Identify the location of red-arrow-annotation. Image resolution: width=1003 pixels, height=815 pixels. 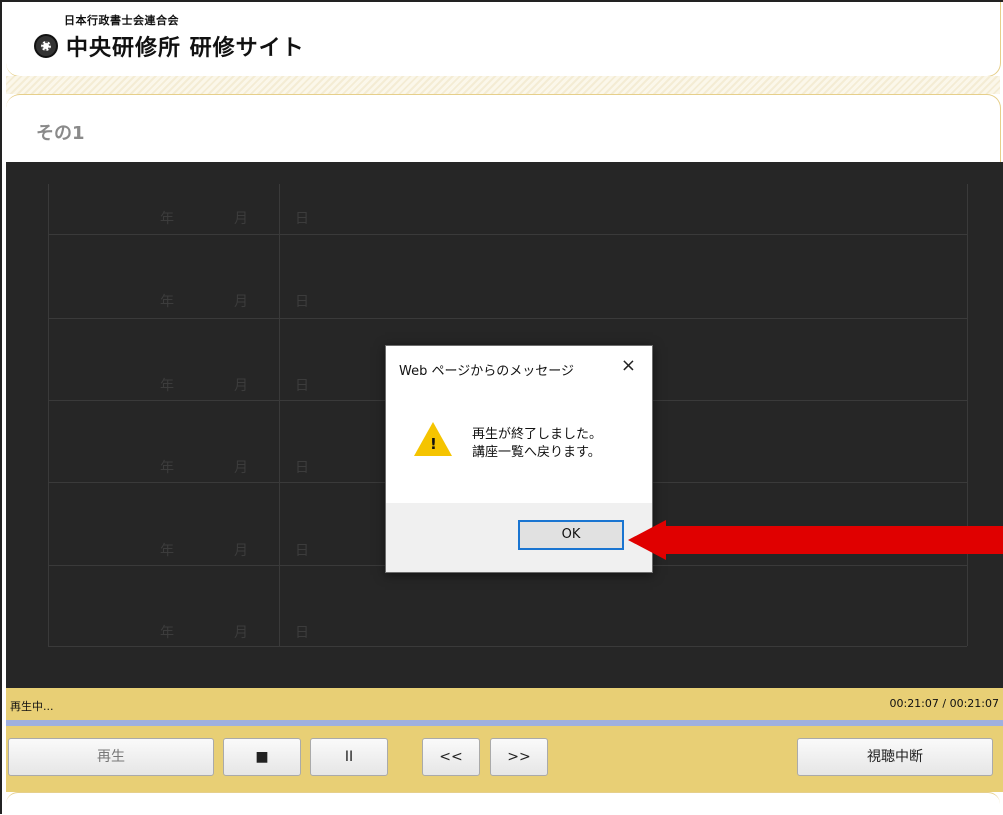
(834, 540).